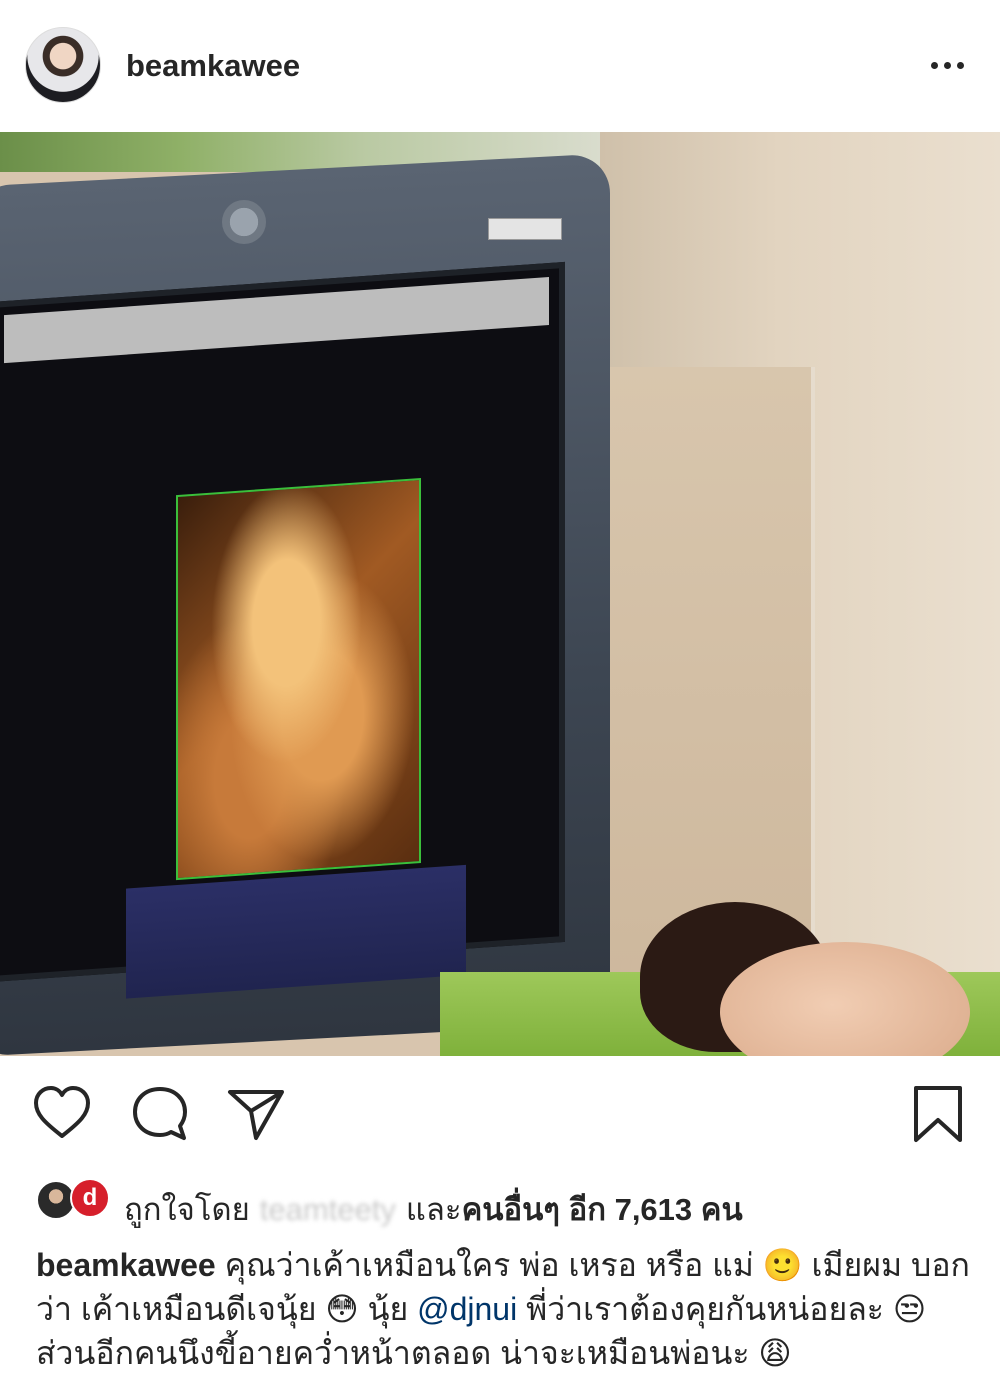 Image resolution: width=1000 pixels, height=1392 pixels. I want to click on post-action-bar, so click(500, 1113).